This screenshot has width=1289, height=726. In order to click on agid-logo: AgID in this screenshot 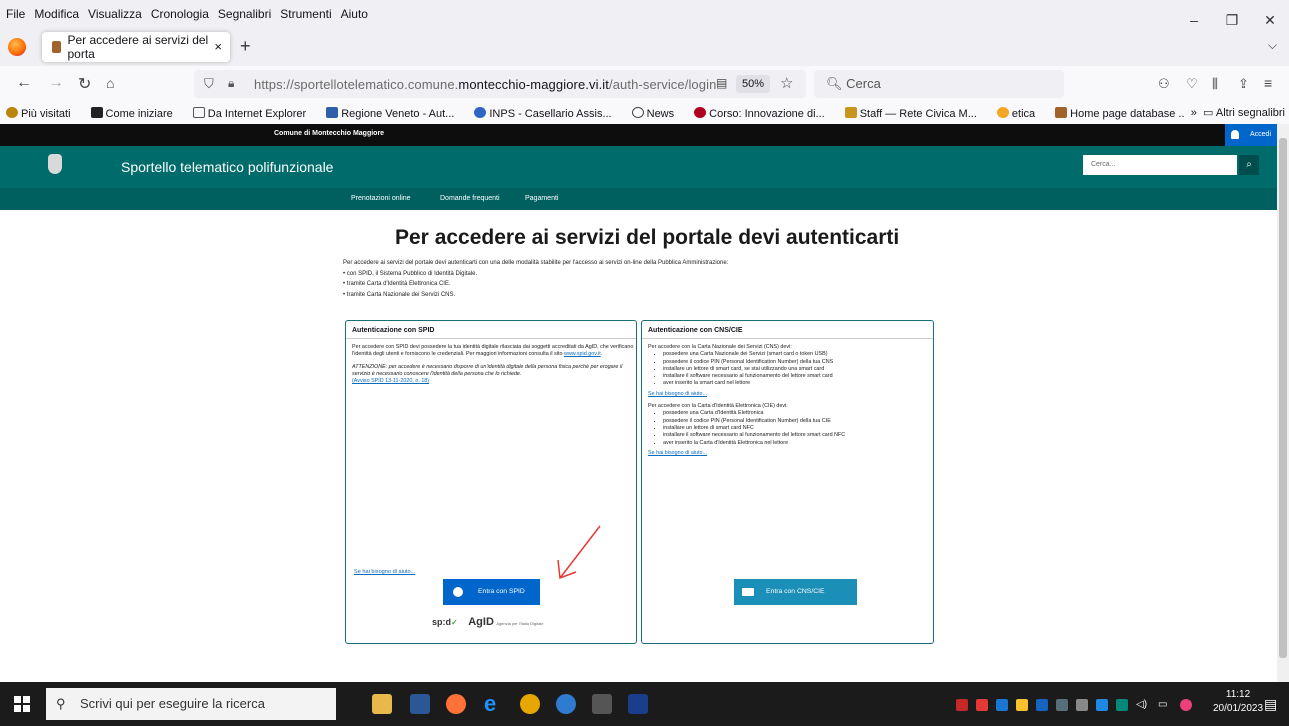, I will do `click(481, 622)`.